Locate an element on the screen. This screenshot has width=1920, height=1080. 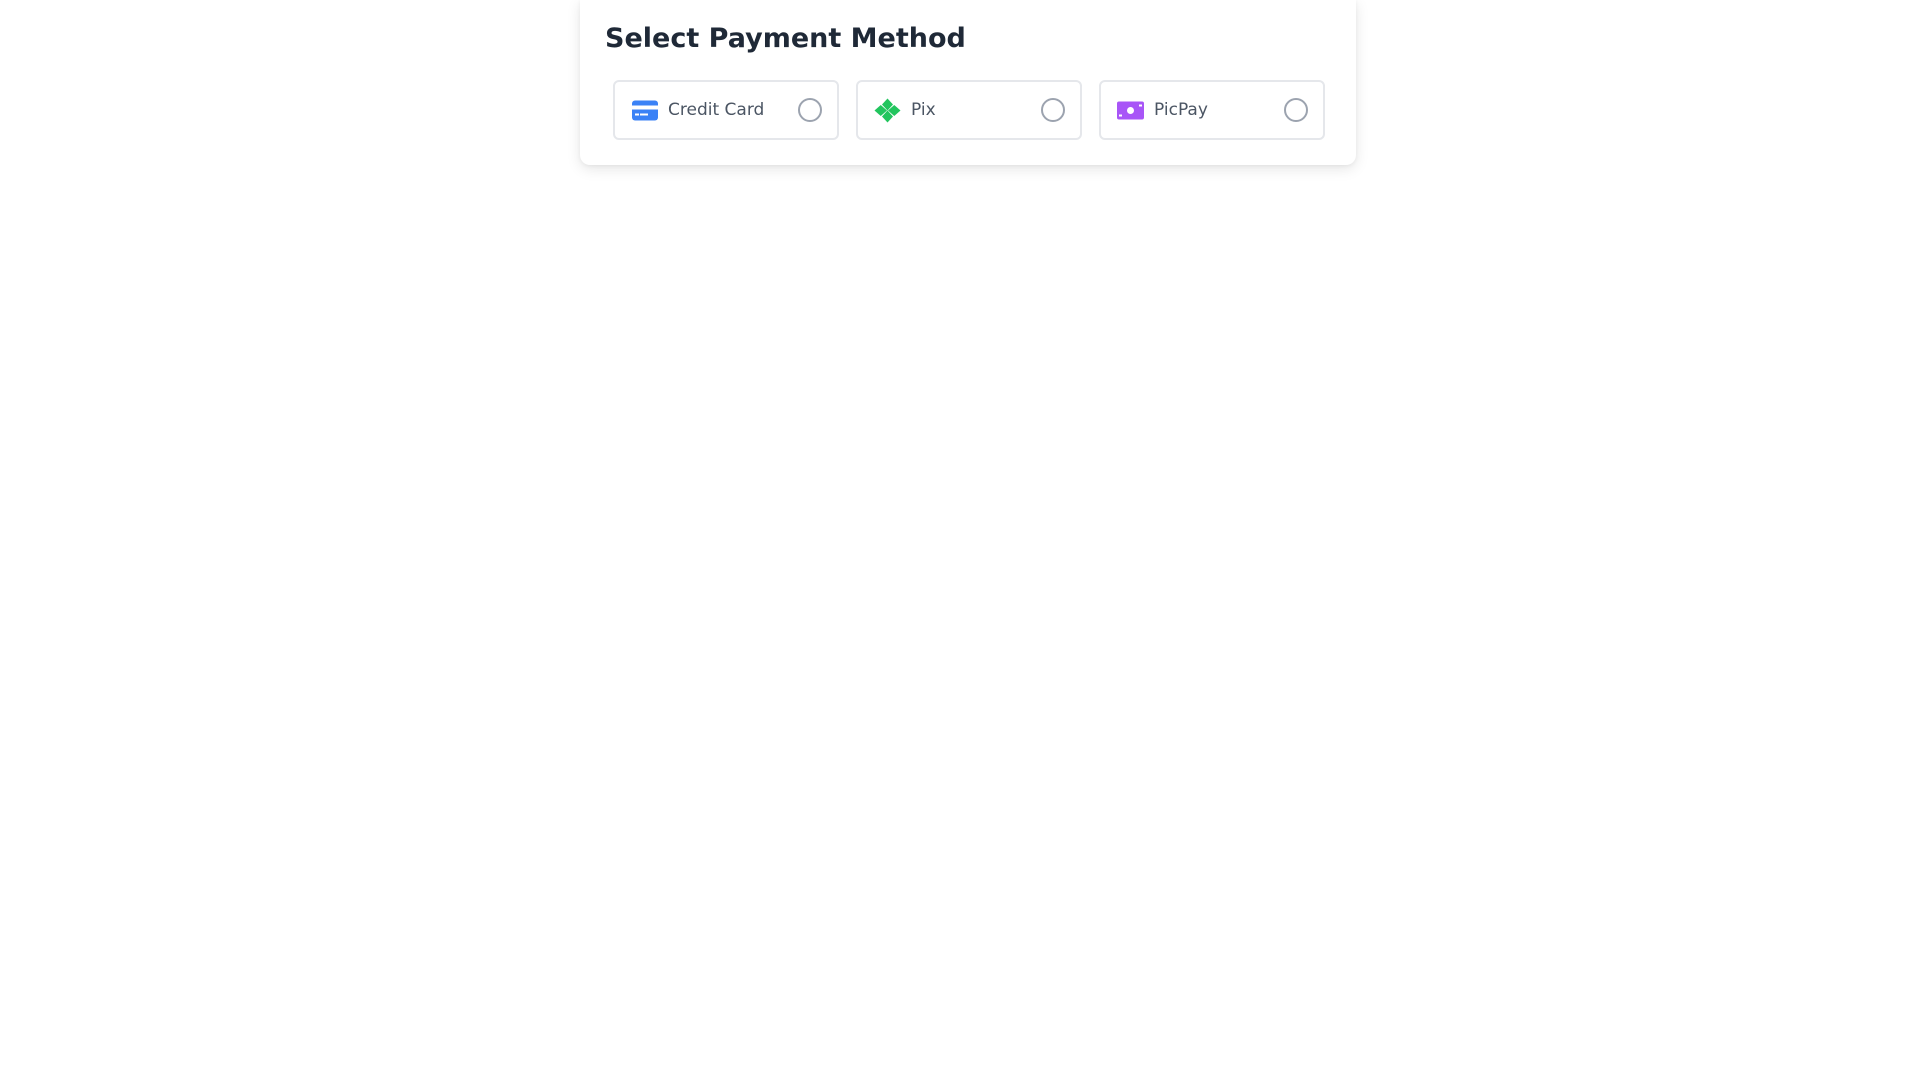
page-title: Select Payment Method is located at coordinates (785, 38).